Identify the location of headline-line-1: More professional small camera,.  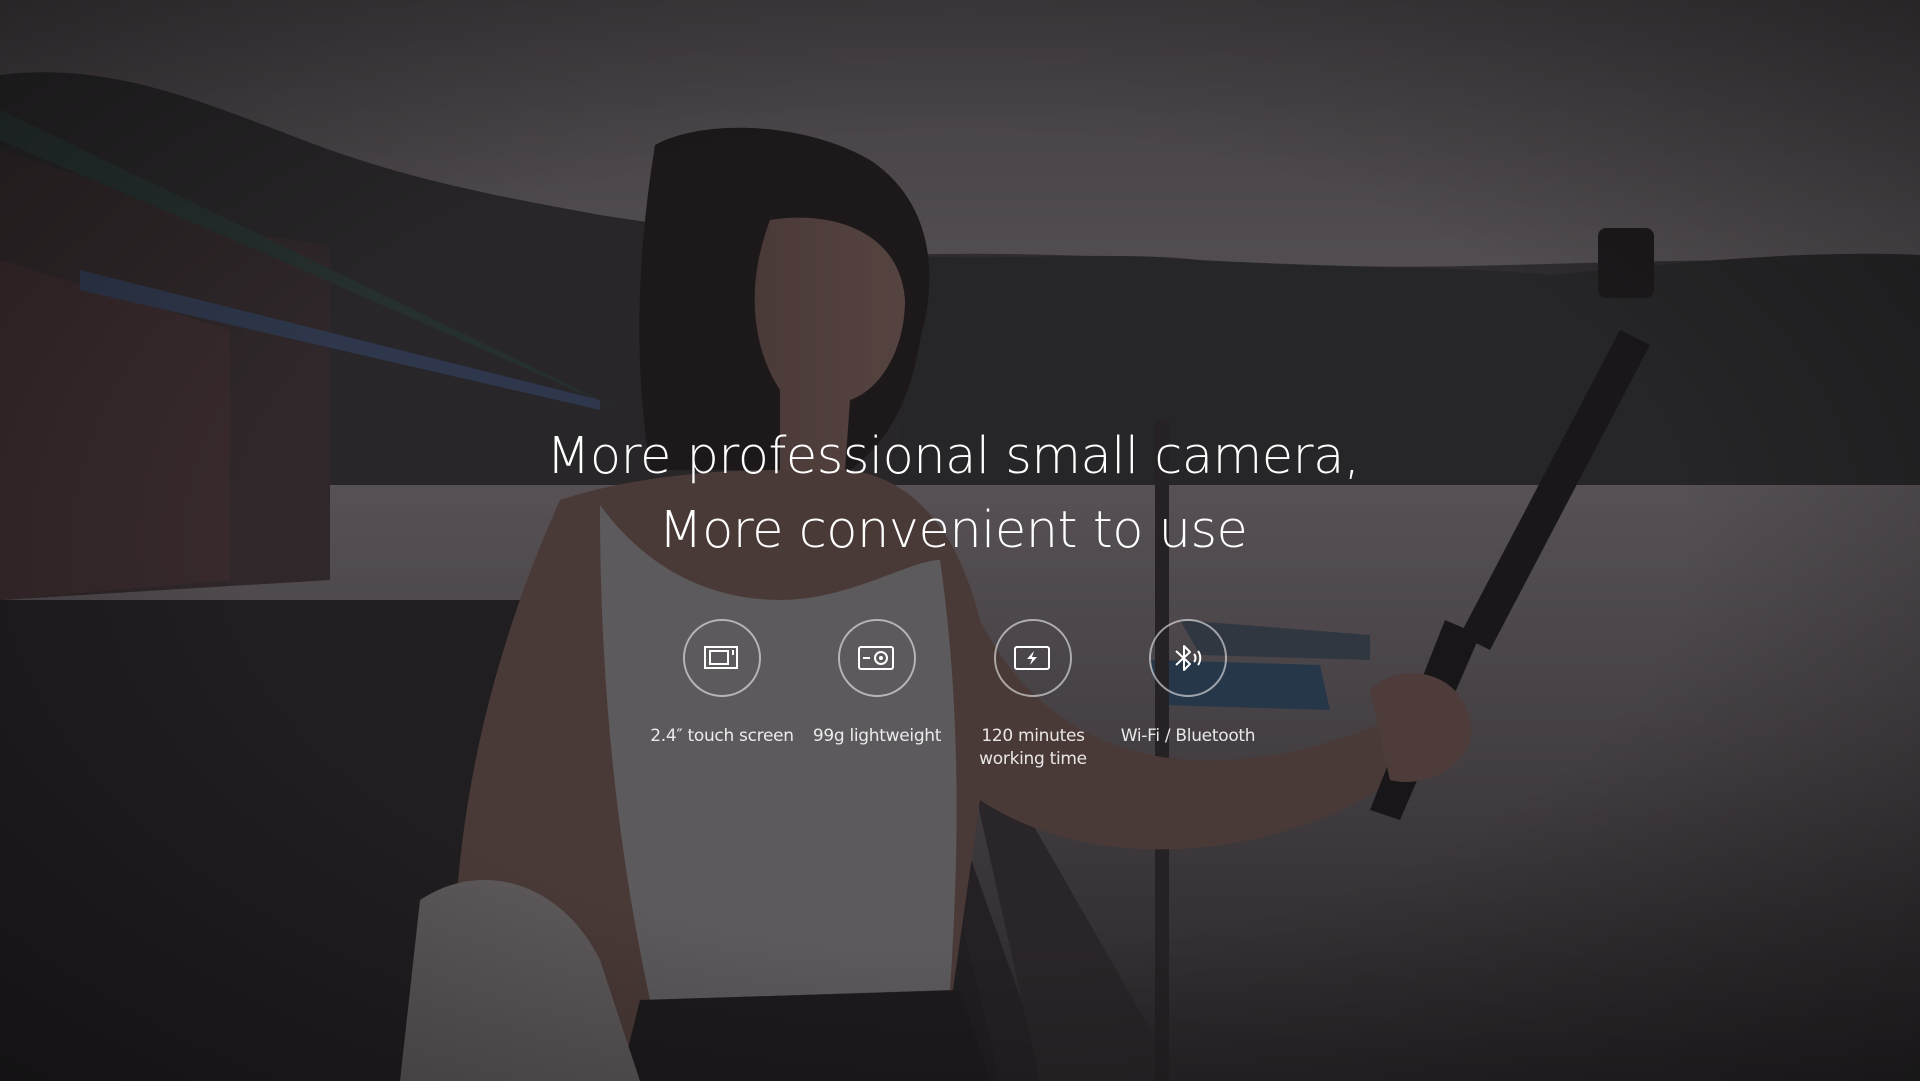
(953, 456).